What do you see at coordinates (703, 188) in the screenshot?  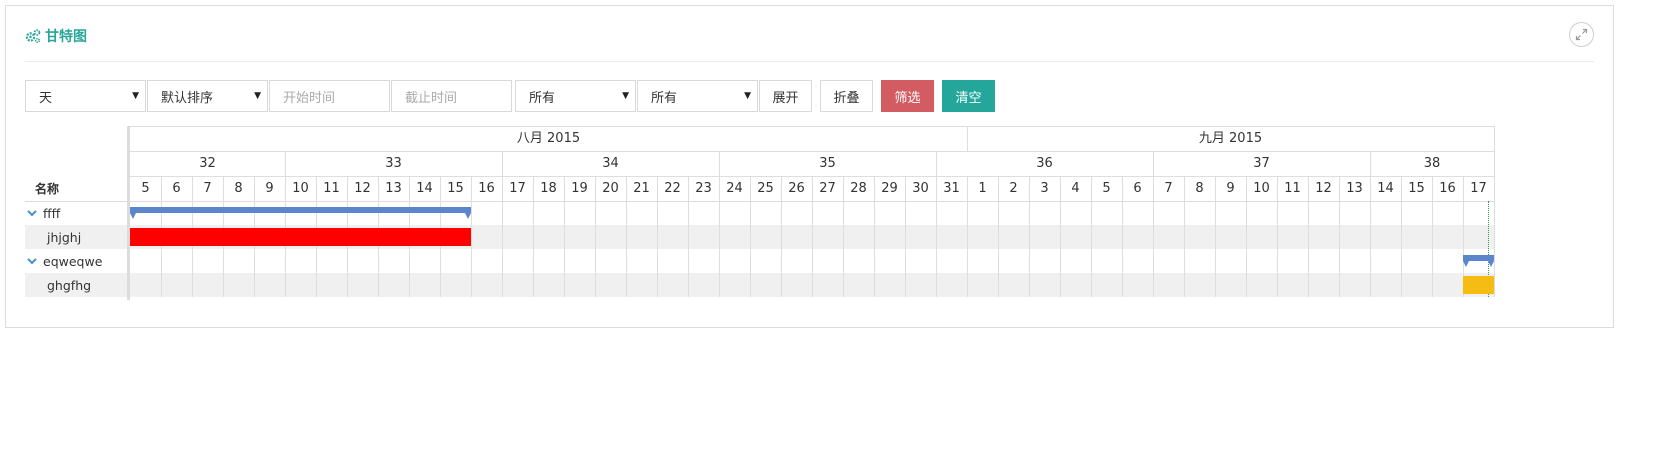 I see `day-header: 23` at bounding box center [703, 188].